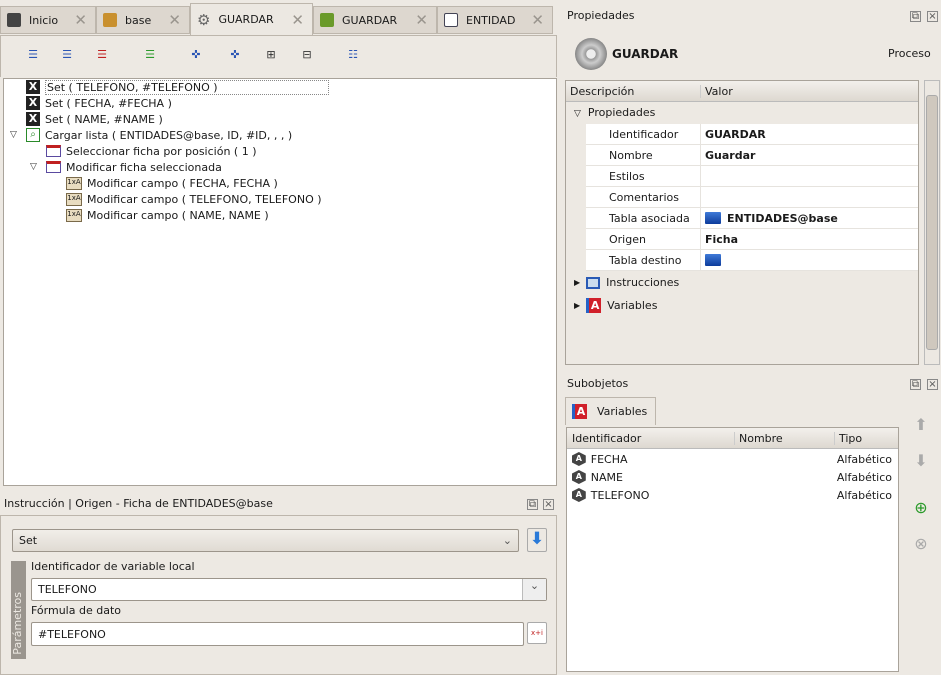  I want to click on property-row: Identificador GUARDAR, so click(752, 134).